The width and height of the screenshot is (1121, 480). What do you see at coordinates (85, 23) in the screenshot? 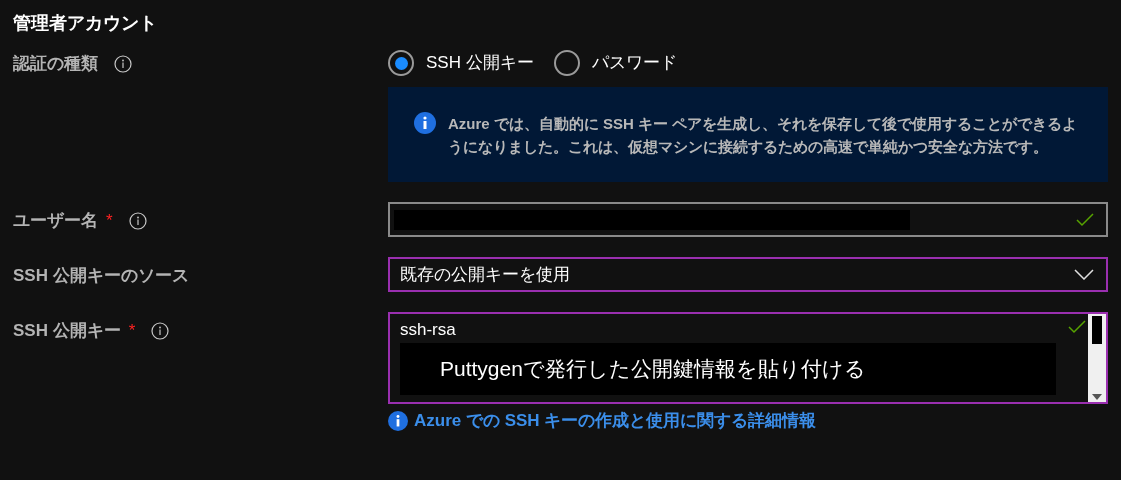
I see `section-title: 管理者アカウント` at bounding box center [85, 23].